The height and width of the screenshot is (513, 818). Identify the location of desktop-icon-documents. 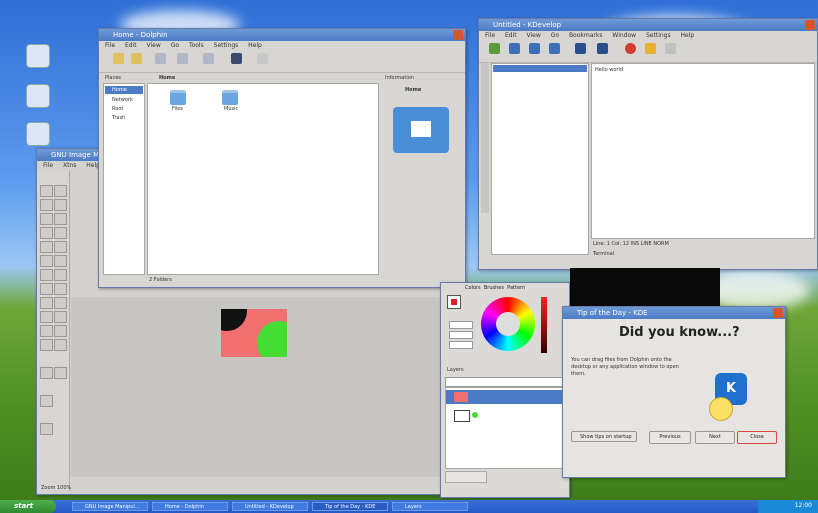
(38, 134).